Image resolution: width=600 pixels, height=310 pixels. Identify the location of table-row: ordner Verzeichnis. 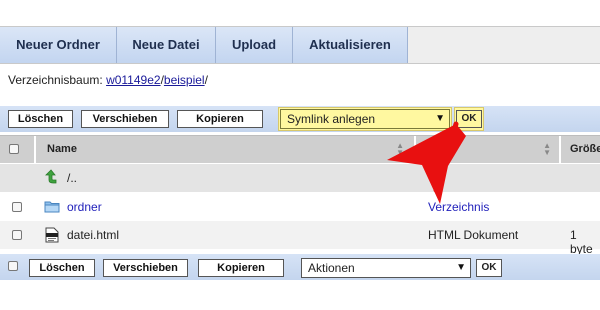
(300, 207).